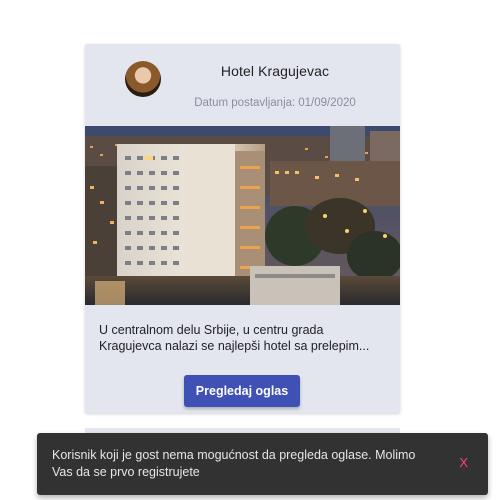  What do you see at coordinates (126, 472) in the screenshot?
I see `snackbar-message-line: Vas da se prvo registrujete` at bounding box center [126, 472].